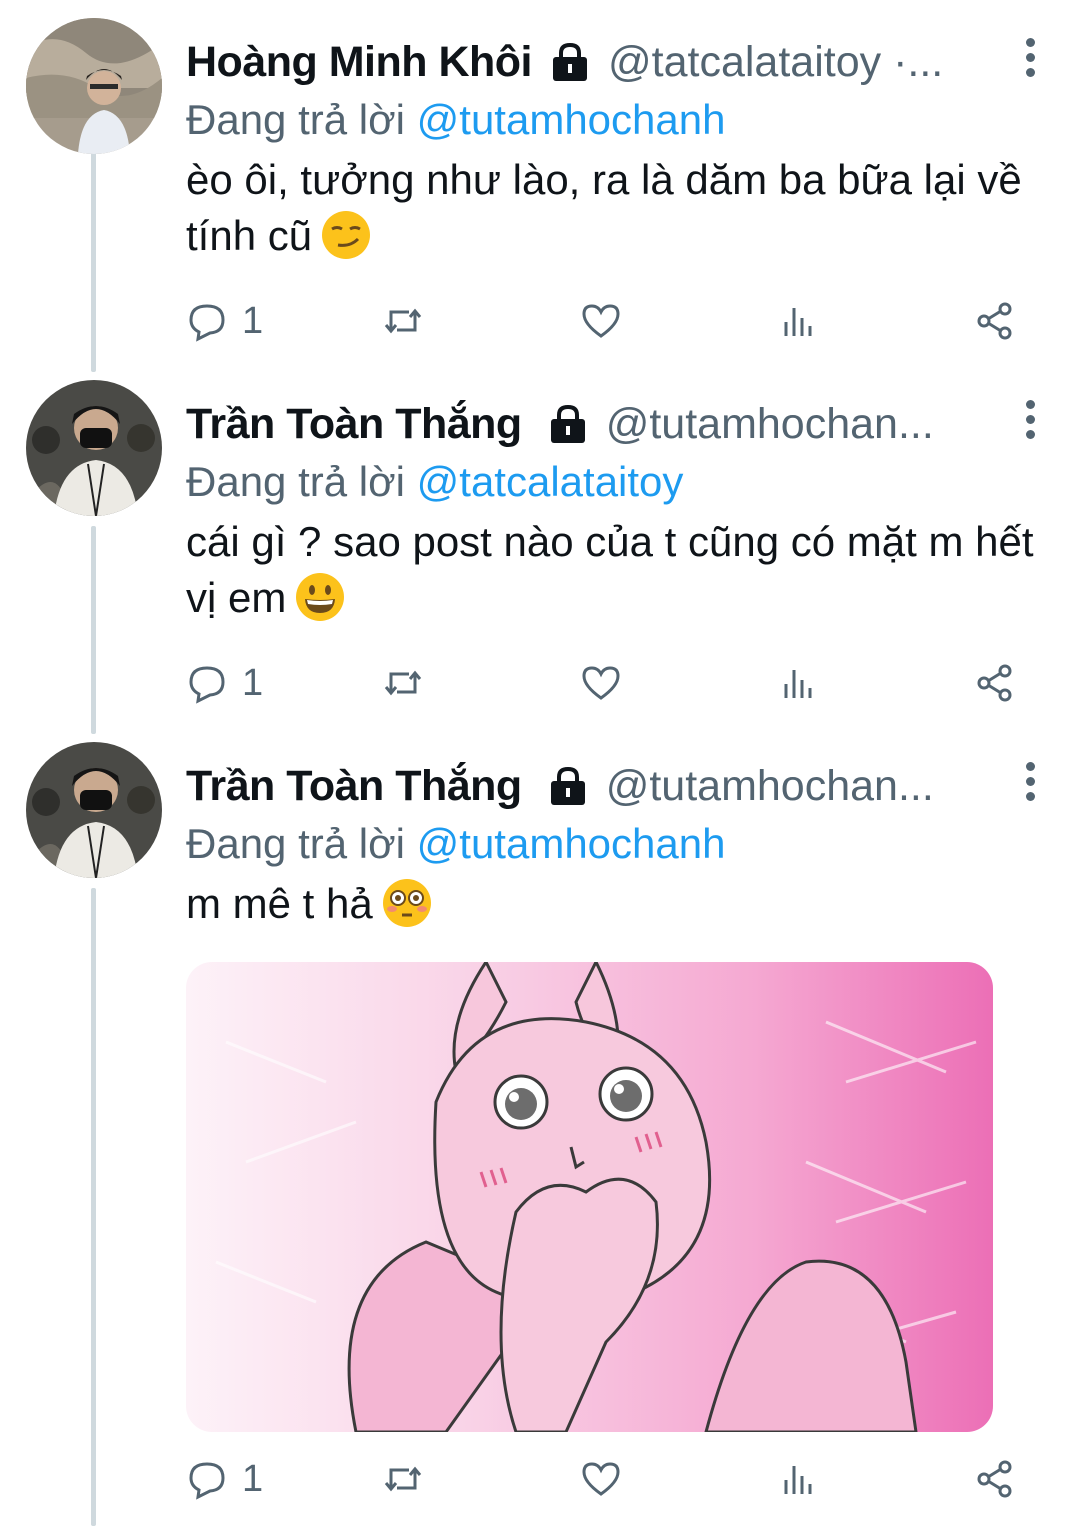 Image resolution: width=1080 pixels, height=1526 pixels. What do you see at coordinates (359, 62) in the screenshot?
I see `display-name: Hoàng Minh Khôi` at bounding box center [359, 62].